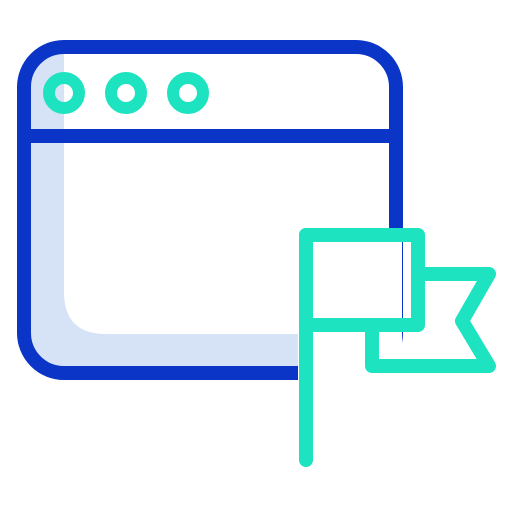  I want to click on window-dot-3-icon, so click(188, 93).